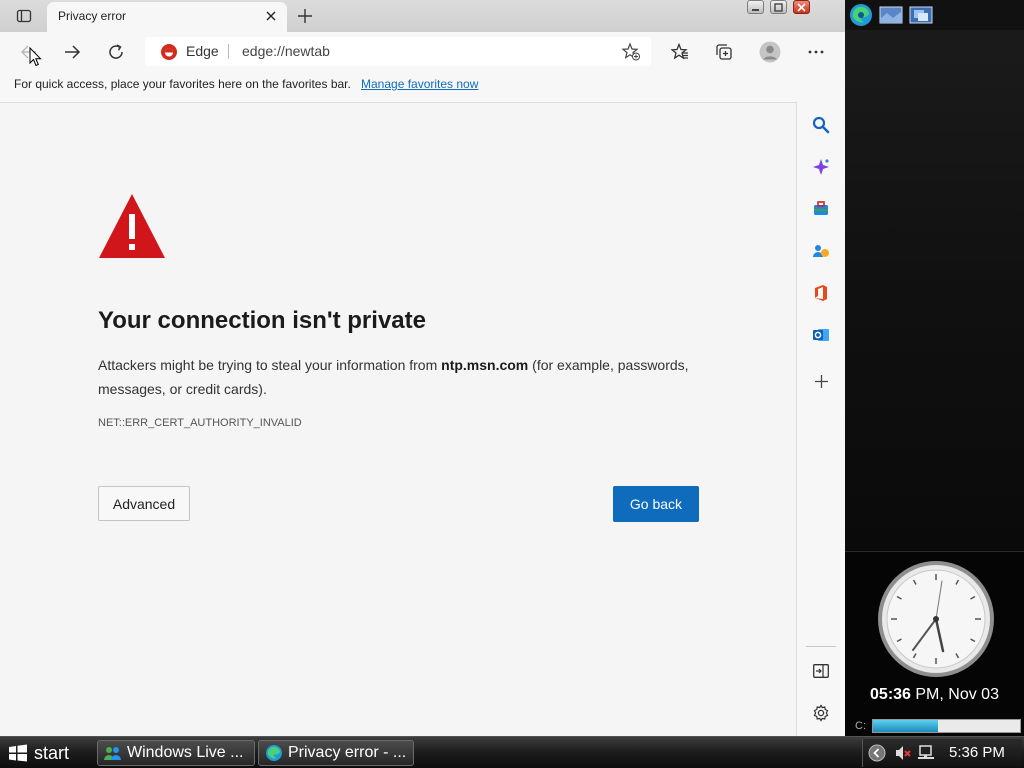 This screenshot has width=1024, height=768. What do you see at coordinates (52, 752) in the screenshot?
I see `start-label: start` at bounding box center [52, 752].